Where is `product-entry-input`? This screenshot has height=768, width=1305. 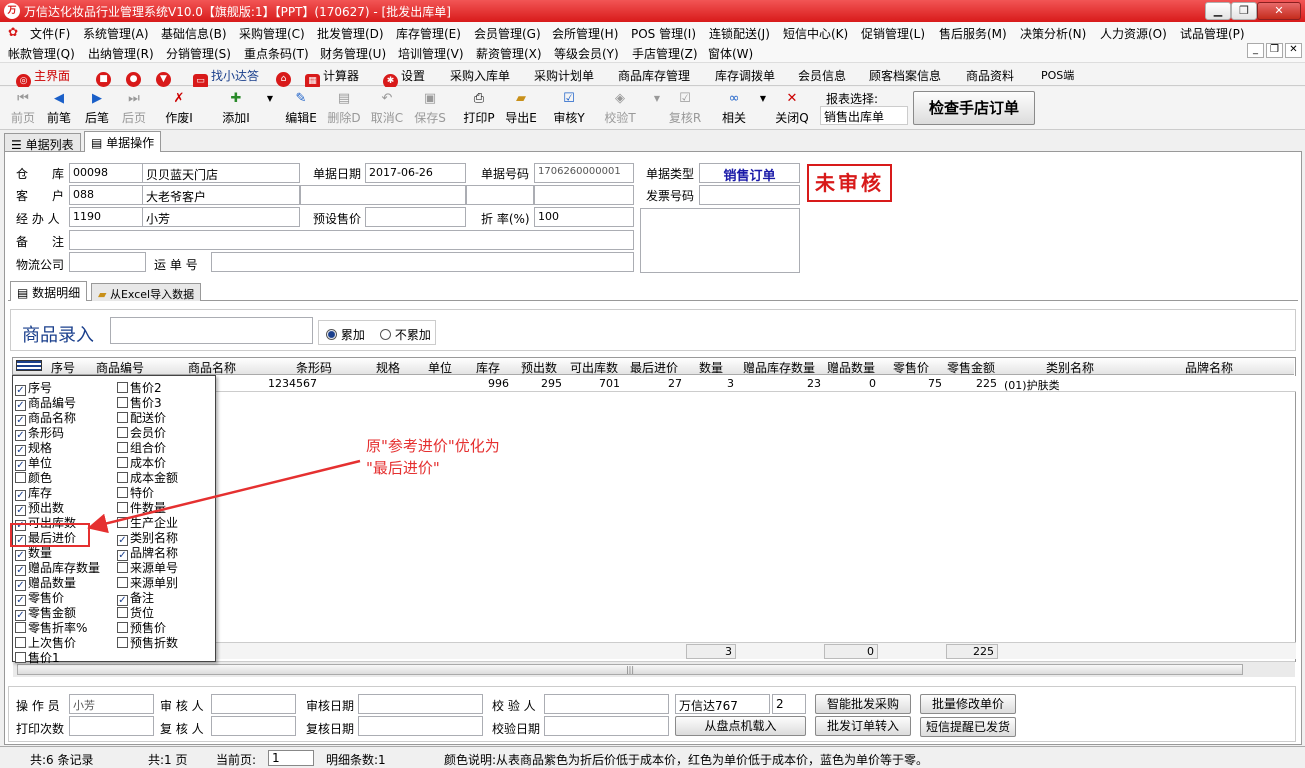 product-entry-input is located at coordinates (211, 330).